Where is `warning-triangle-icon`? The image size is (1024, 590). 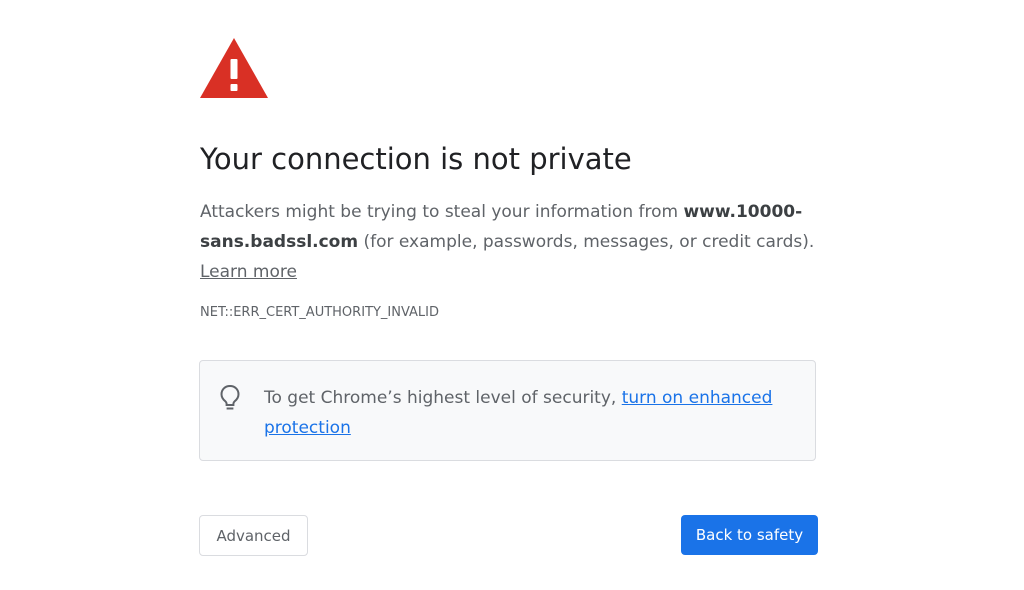
warning-triangle-icon is located at coordinates (234, 68).